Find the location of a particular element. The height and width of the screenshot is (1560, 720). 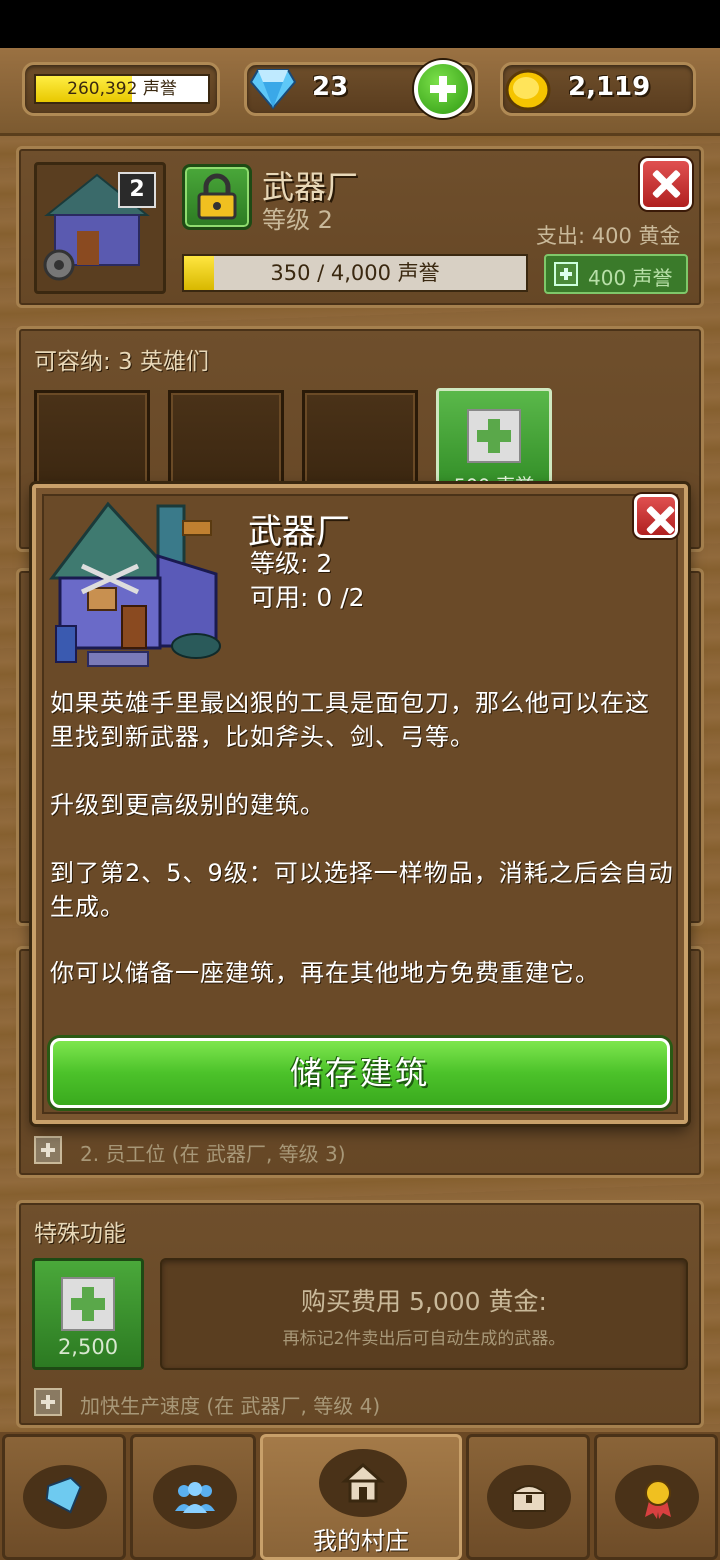

nav-tab-heroes is located at coordinates (193, 1497).